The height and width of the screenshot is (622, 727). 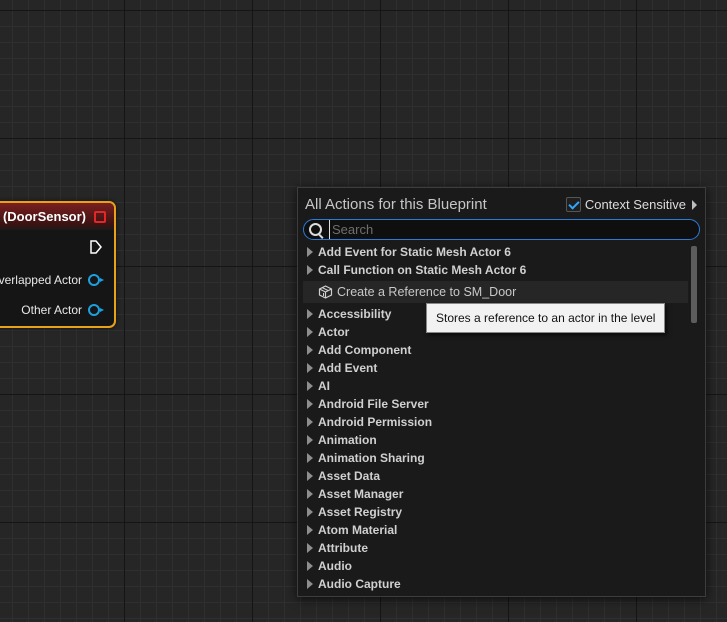 What do you see at coordinates (495, 368) in the screenshot?
I see `list-item: Add Event` at bounding box center [495, 368].